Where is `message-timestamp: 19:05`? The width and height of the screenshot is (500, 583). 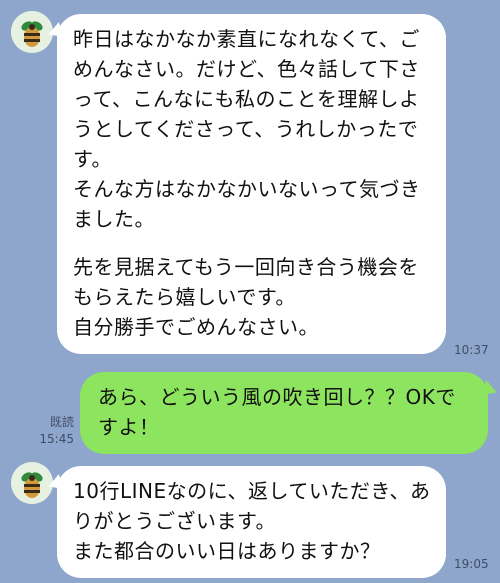 message-timestamp: 19:05 is located at coordinates (471, 564).